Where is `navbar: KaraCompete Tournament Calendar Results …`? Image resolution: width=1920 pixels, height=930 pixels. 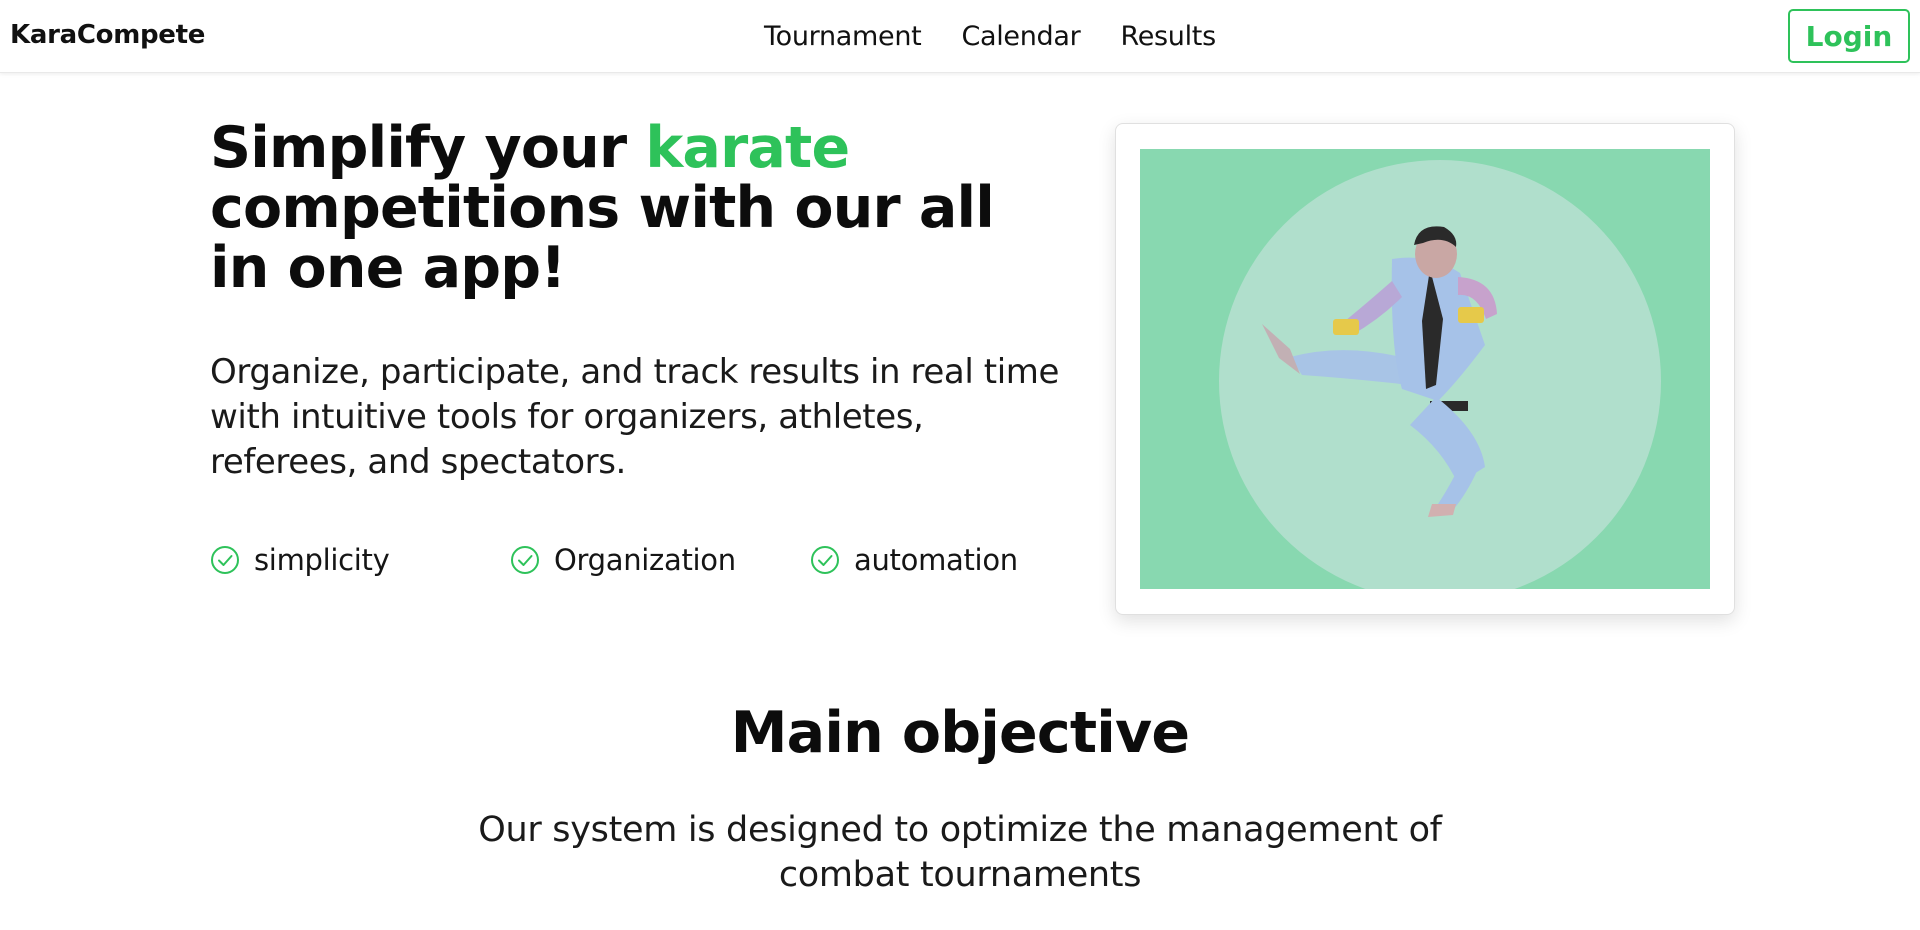 navbar: KaraCompete Tournament Calendar Results … is located at coordinates (960, 36).